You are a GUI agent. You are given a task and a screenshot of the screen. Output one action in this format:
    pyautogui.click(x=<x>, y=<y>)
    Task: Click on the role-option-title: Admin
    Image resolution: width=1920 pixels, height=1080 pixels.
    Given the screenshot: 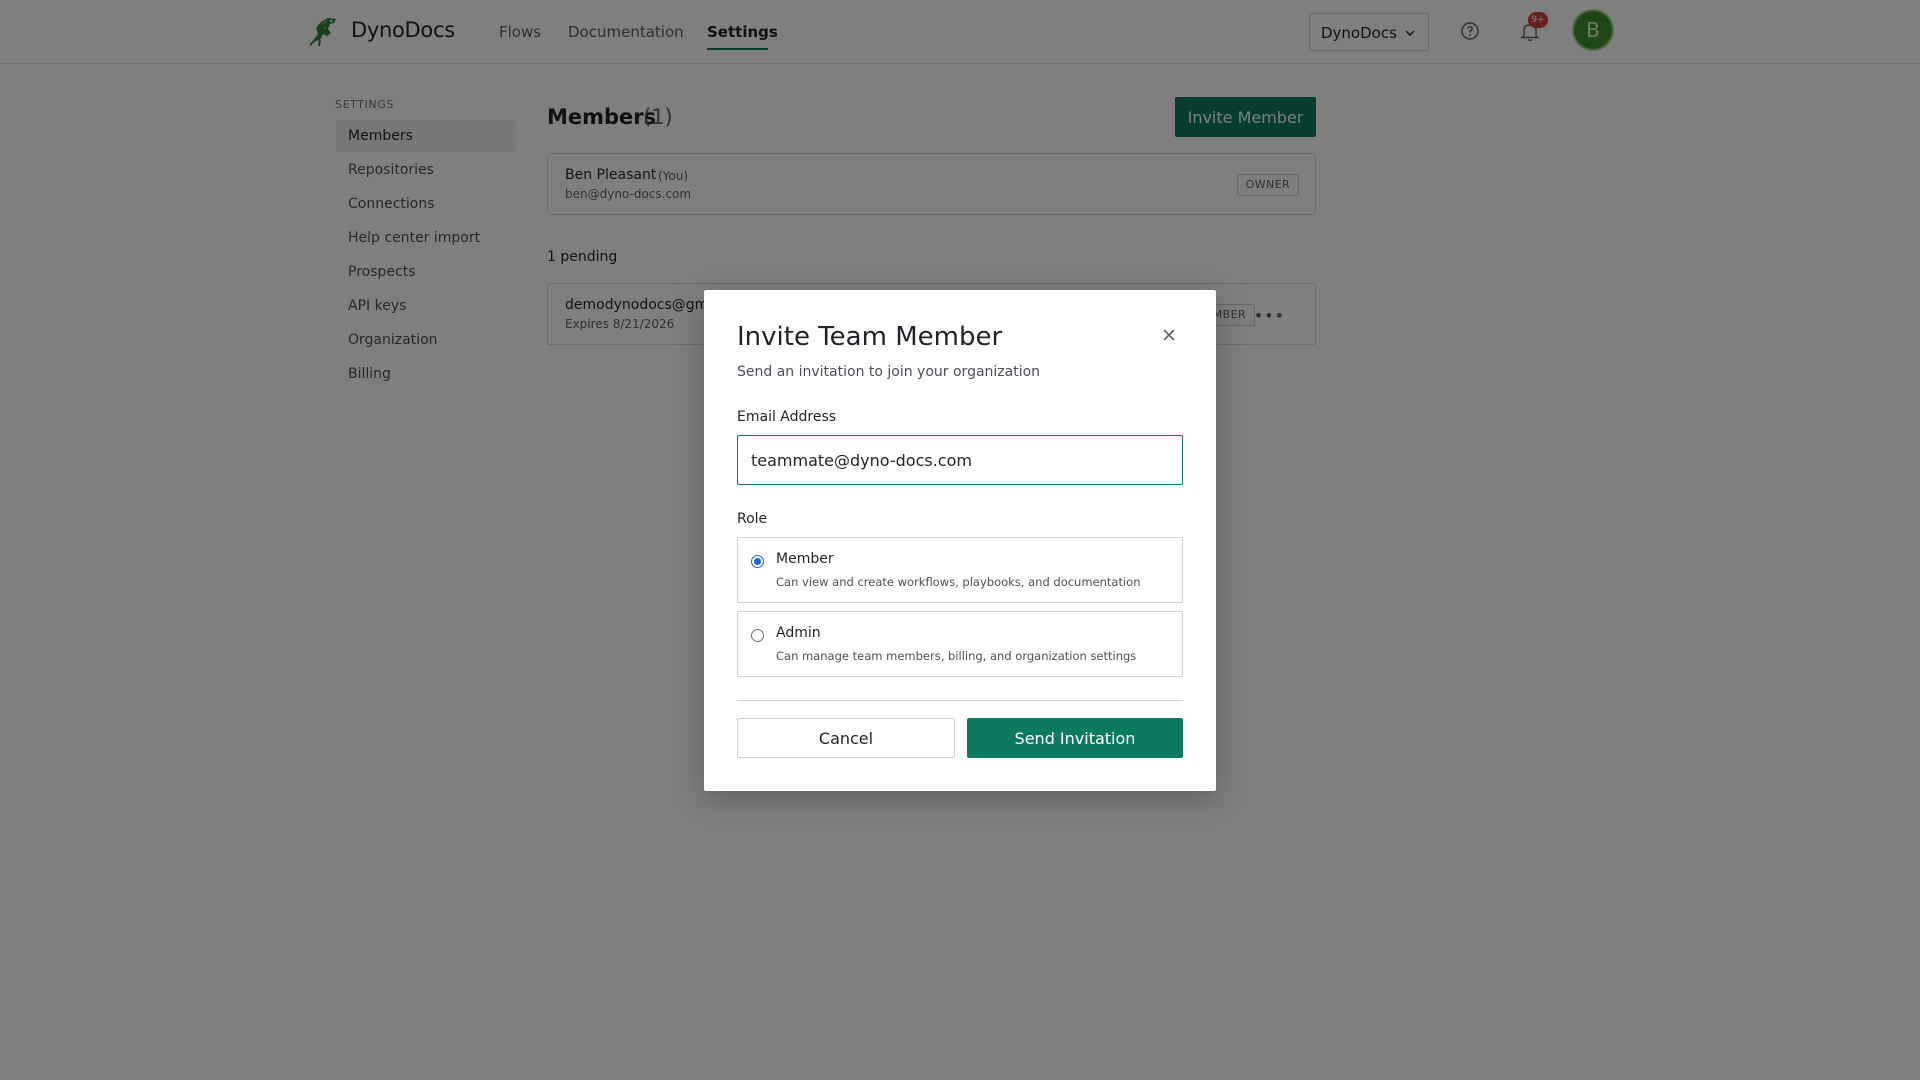 What is the action you would take?
    pyautogui.click(x=798, y=633)
    